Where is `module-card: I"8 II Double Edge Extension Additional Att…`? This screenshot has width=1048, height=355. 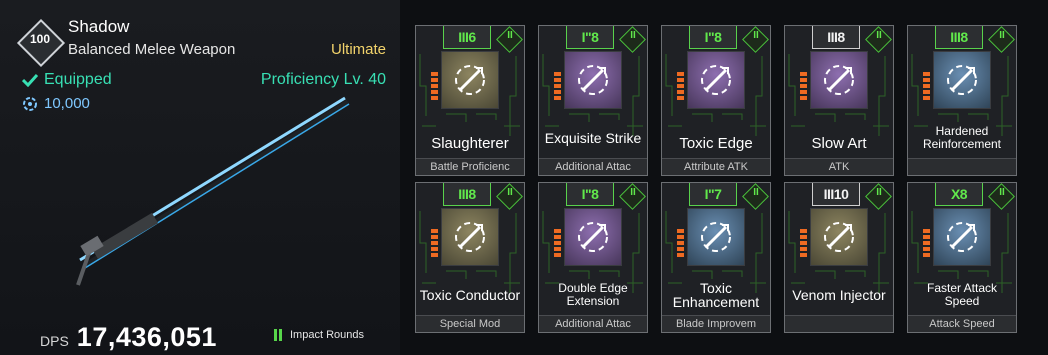
module-card: I"8 II Double Edge Extension Additional Att… is located at coordinates (593, 257).